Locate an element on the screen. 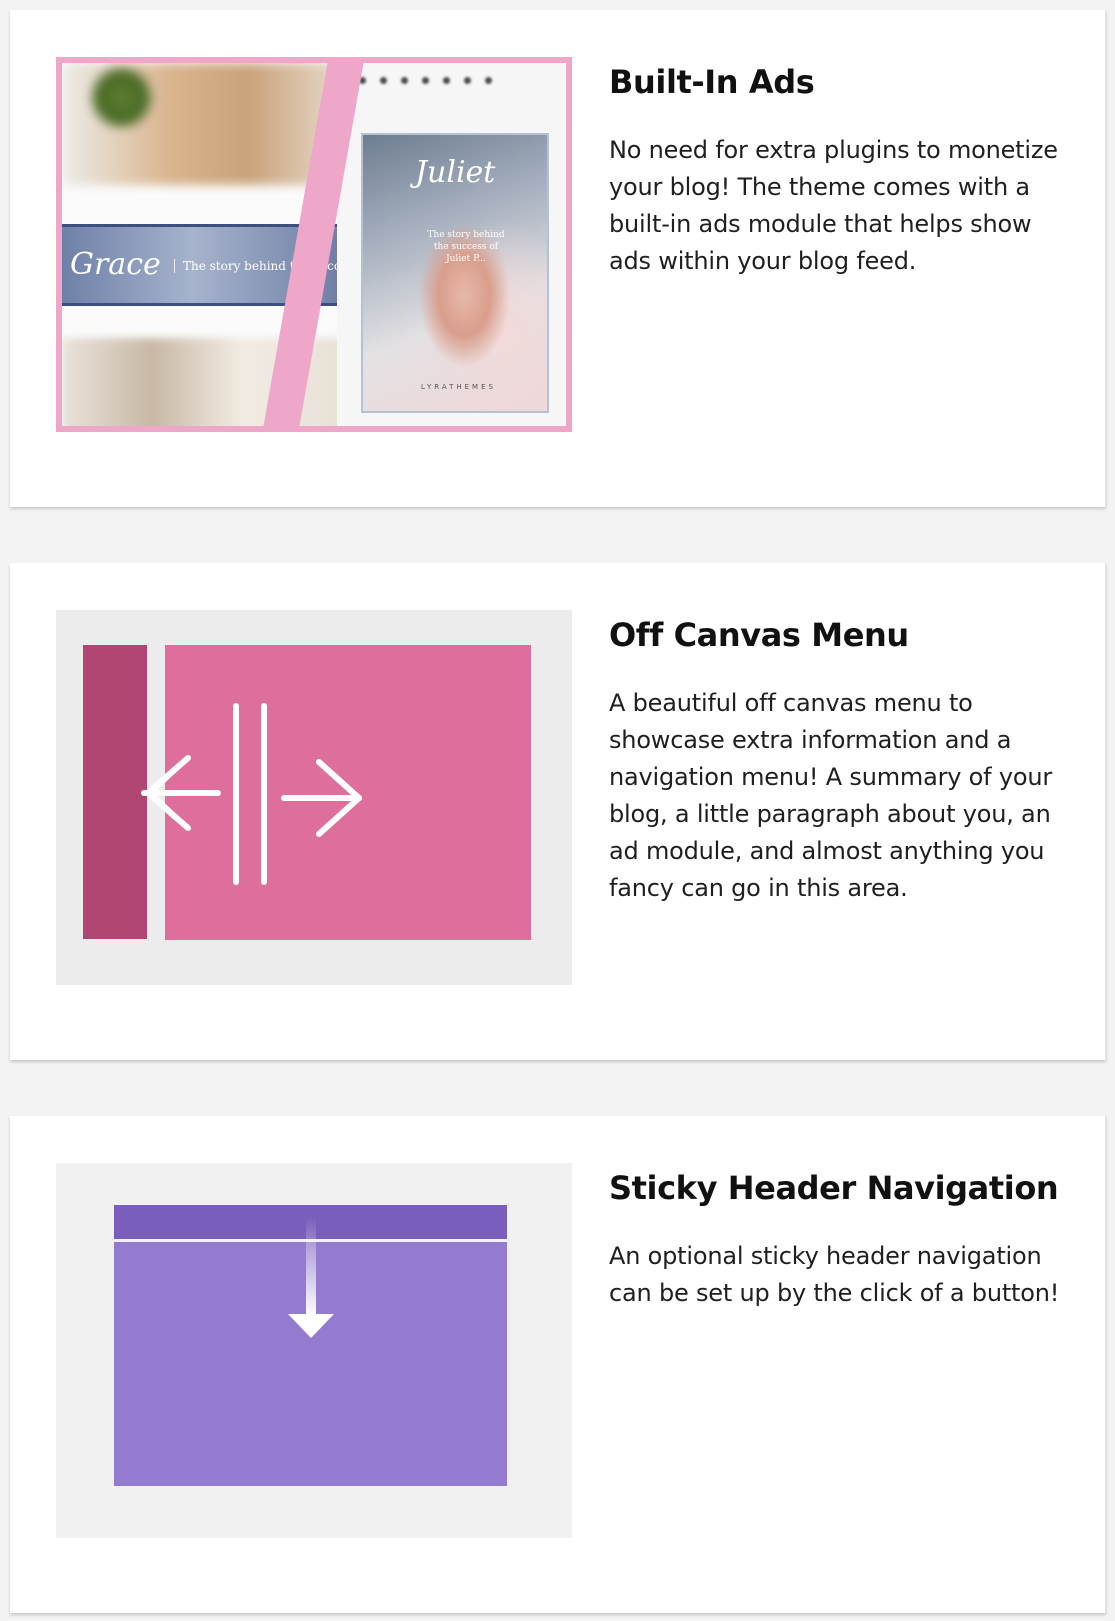 This screenshot has height=1621, width=1115. sidebar-ad-script-name: Juliet is located at coordinates (455, 172).